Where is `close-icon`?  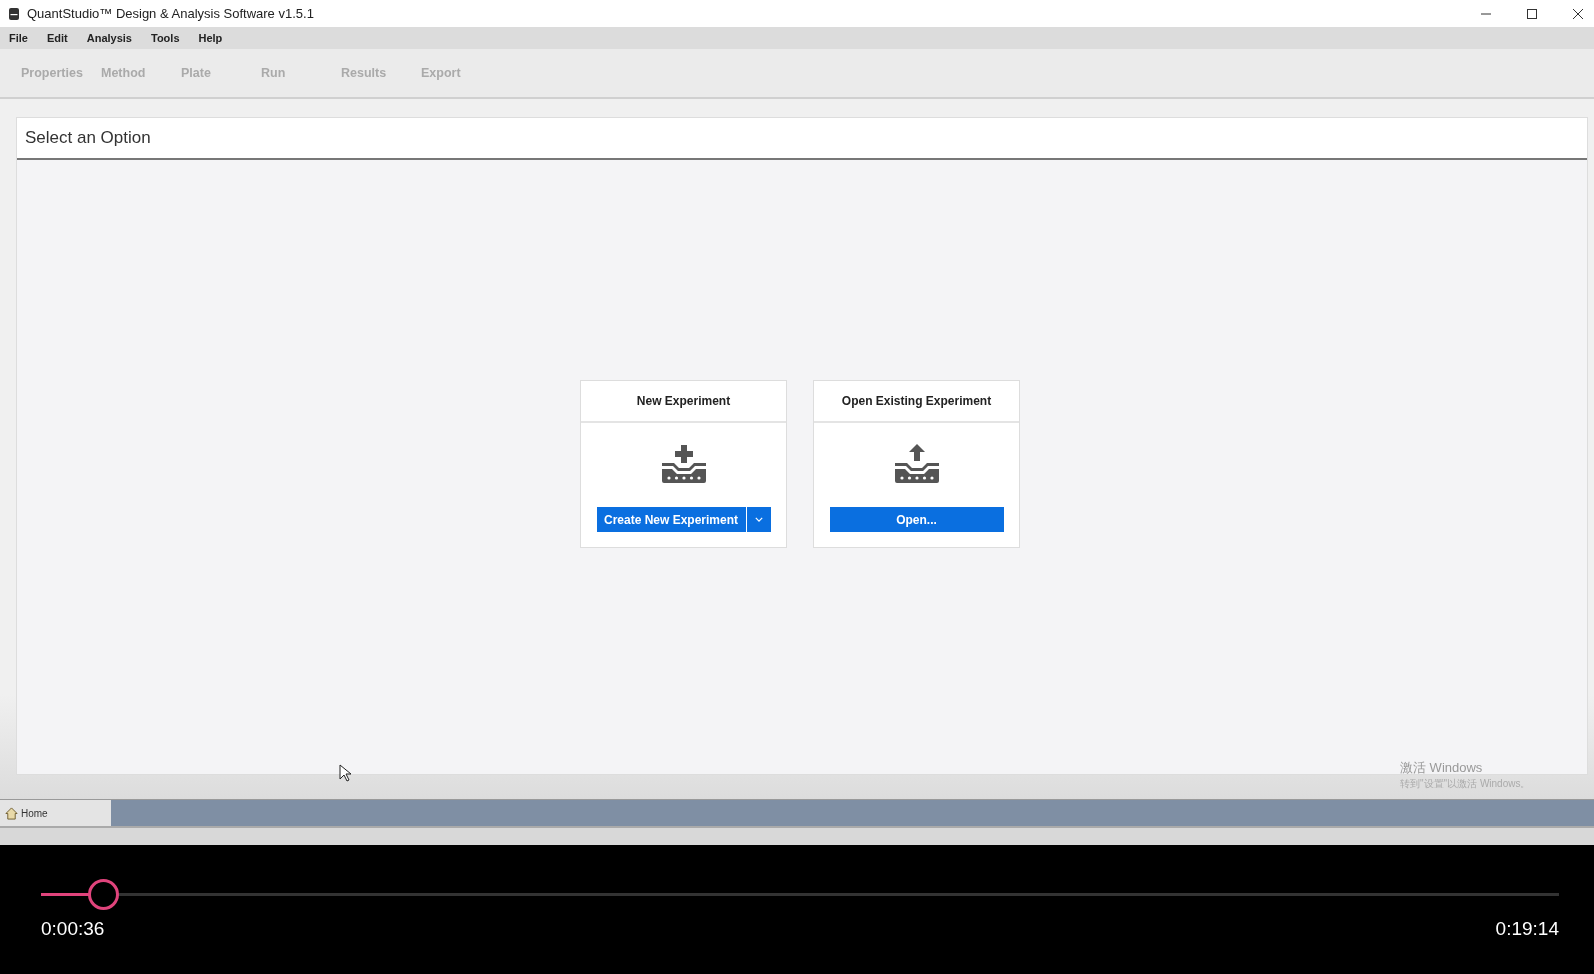
close-icon is located at coordinates (1578, 13).